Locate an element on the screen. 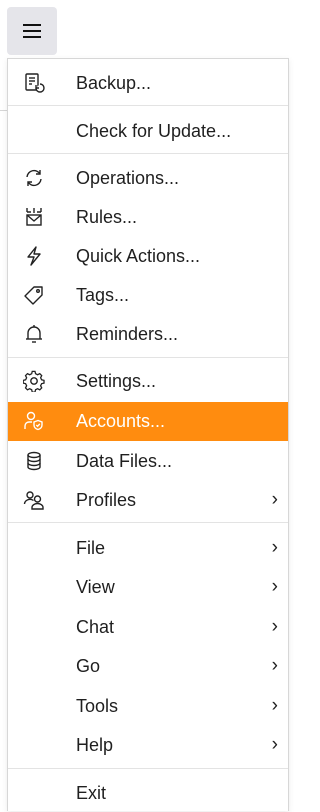  rules-icon is located at coordinates (34, 217).